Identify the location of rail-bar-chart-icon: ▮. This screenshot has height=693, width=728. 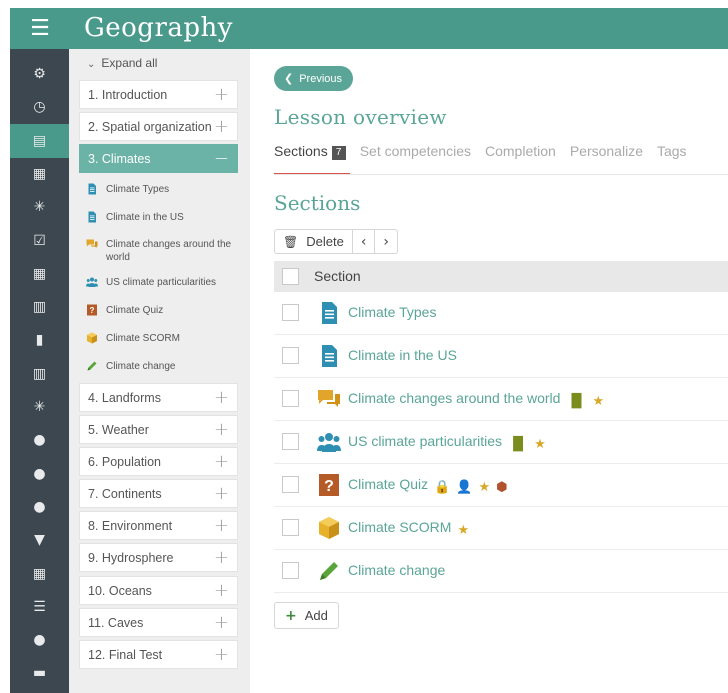
(39, 340).